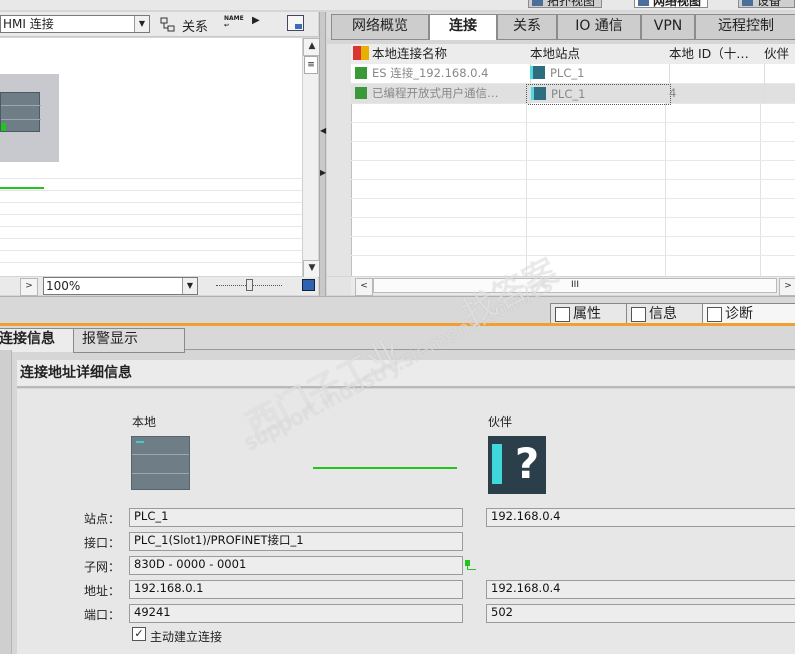 Image resolution: width=795 pixels, height=654 pixels. What do you see at coordinates (159, 24) in the screenshot?
I see `left-toolbar: HMI 连接 ▼ 关系 NAME ↩ ▶` at bounding box center [159, 24].